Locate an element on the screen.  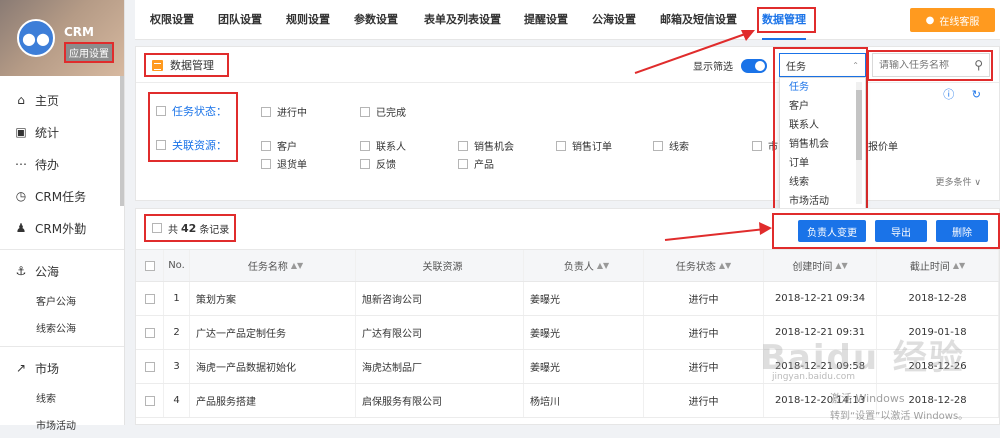
dropdown-item: 任务 is located at coordinates (822, 87).